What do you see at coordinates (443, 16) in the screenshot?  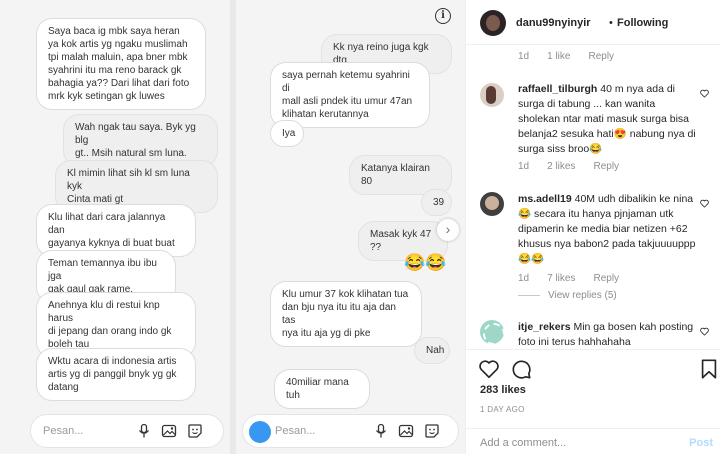 I see `info-icon: i` at bounding box center [443, 16].